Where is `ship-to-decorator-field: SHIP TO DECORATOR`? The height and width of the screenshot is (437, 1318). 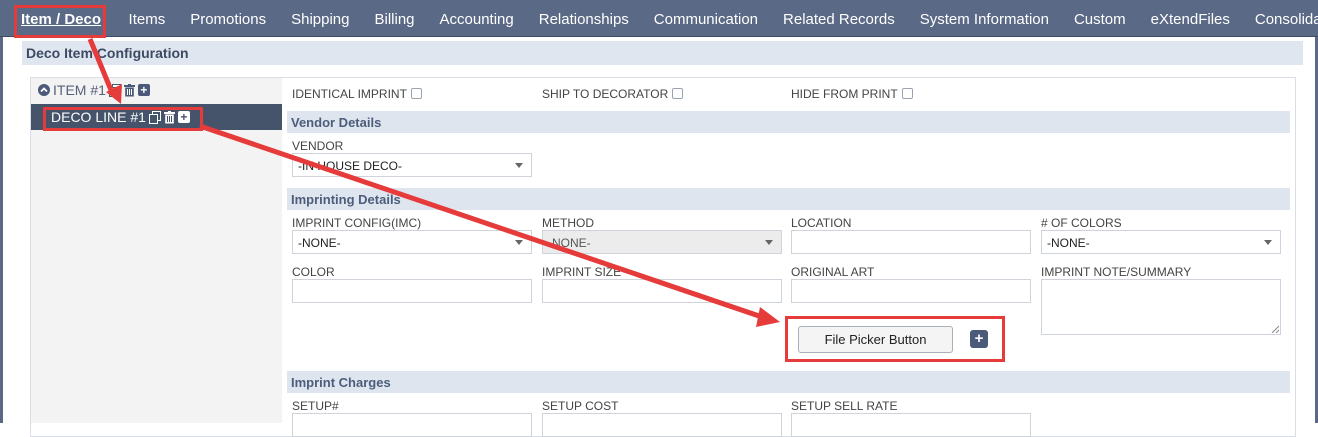 ship-to-decorator-field: SHIP TO DECORATOR is located at coordinates (613, 94).